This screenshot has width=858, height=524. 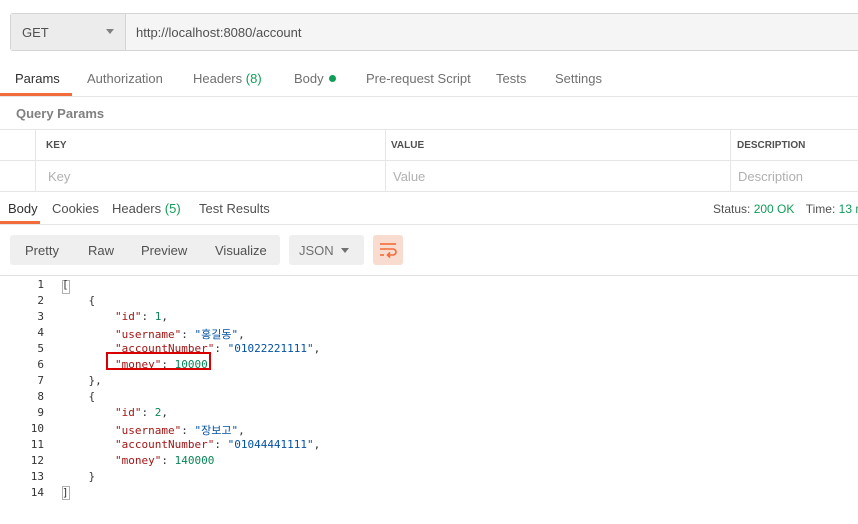 What do you see at coordinates (138, 460) in the screenshot?
I see `json-key: "money"` at bounding box center [138, 460].